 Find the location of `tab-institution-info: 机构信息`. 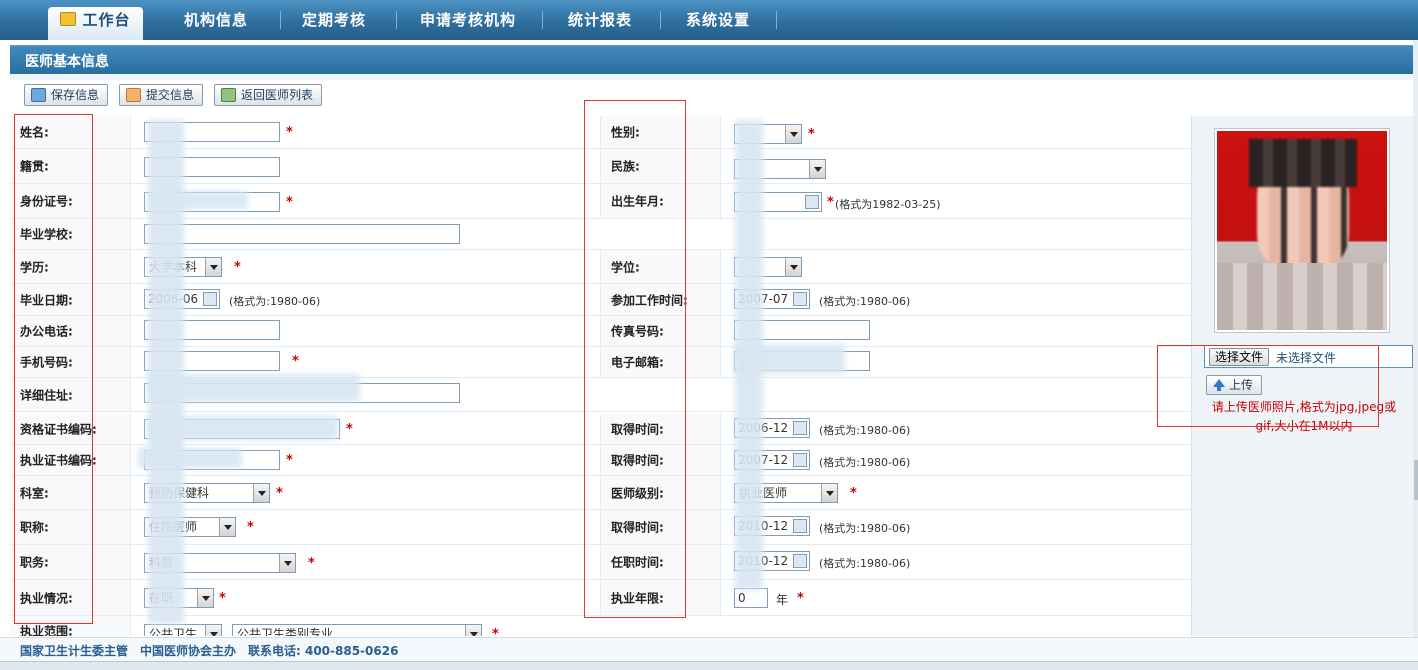

tab-institution-info: 机构信息 is located at coordinates (216, 20).